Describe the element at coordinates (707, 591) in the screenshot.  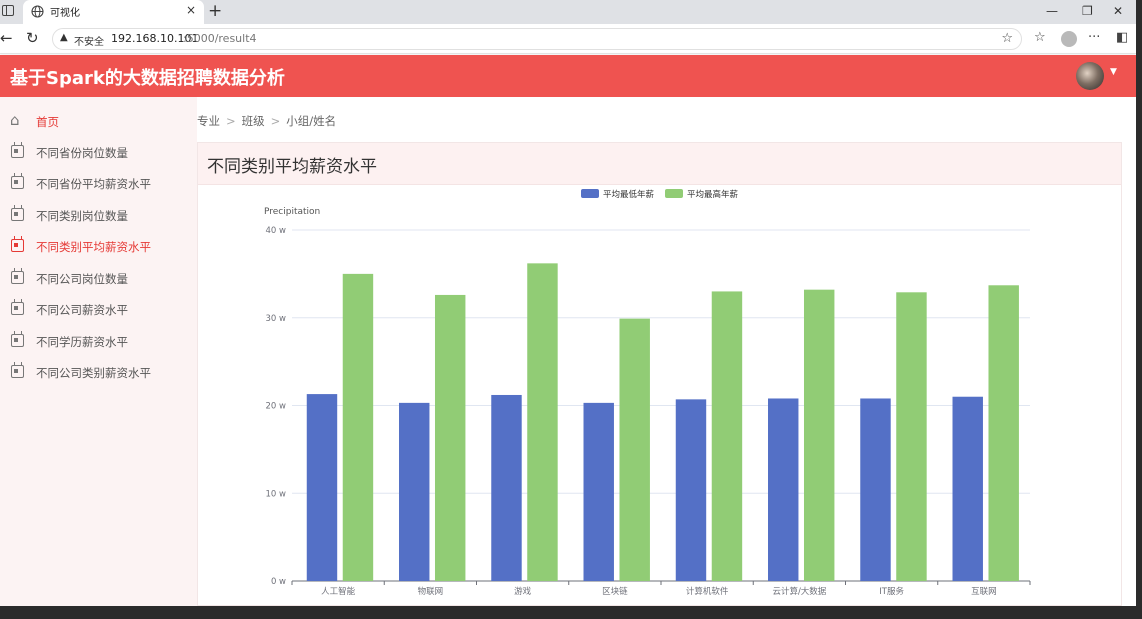
I see `x-tick-label: 计算机软件` at that location.